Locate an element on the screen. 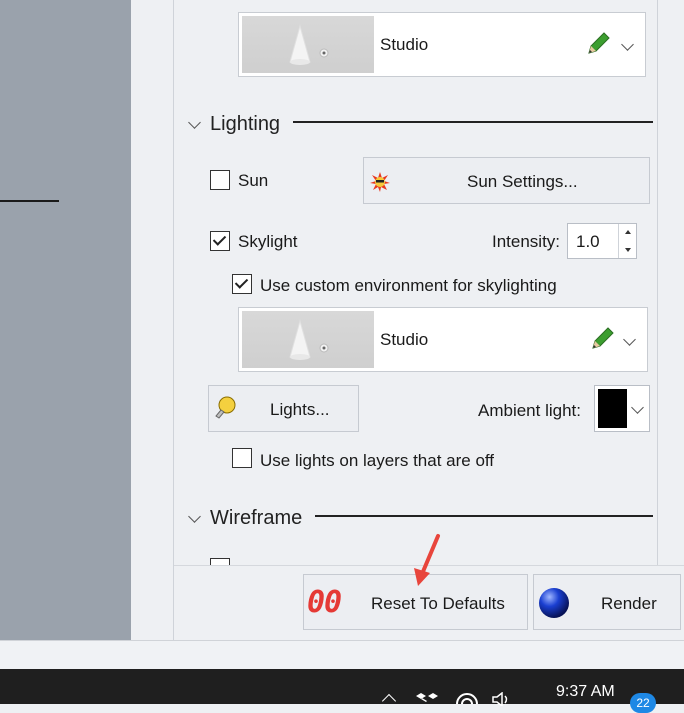 This screenshot has width=684, height=713. skylight-checkbox is located at coordinates (220, 241).